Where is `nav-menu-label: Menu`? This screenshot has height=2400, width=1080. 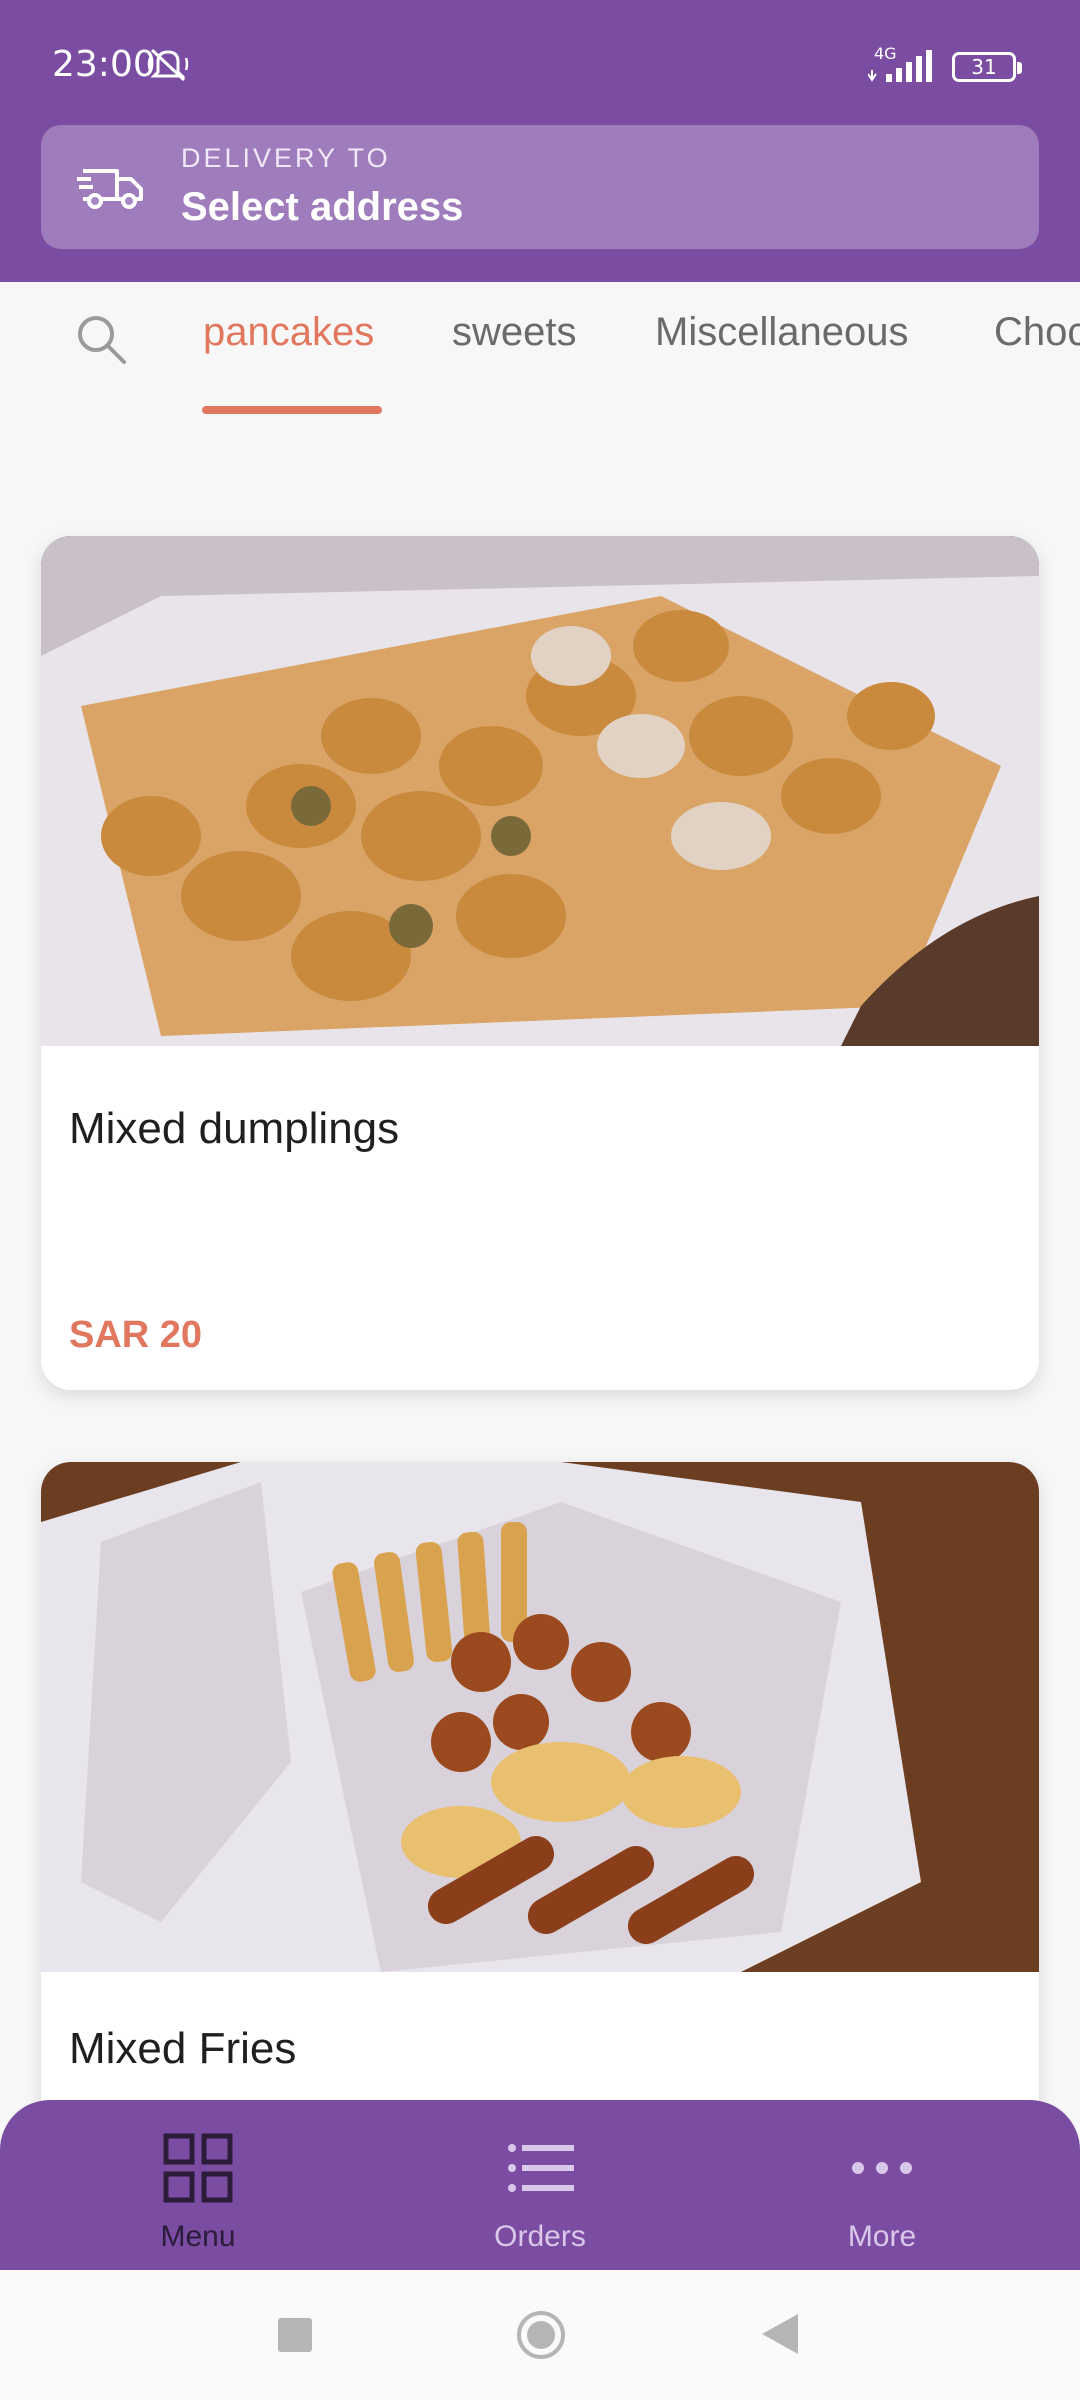
nav-menu-label: Menu is located at coordinates (198, 2236).